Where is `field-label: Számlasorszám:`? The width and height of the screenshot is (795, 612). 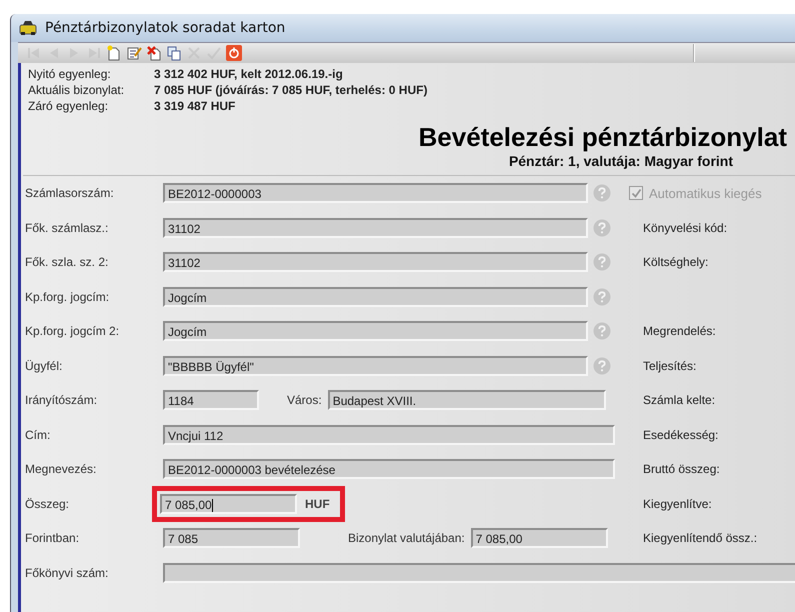
field-label: Számlasorszám: is located at coordinates (69, 193).